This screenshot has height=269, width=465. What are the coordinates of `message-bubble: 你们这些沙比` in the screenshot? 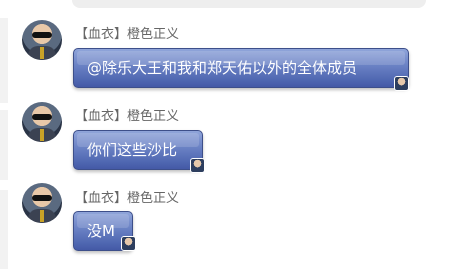 It's located at (138, 150).